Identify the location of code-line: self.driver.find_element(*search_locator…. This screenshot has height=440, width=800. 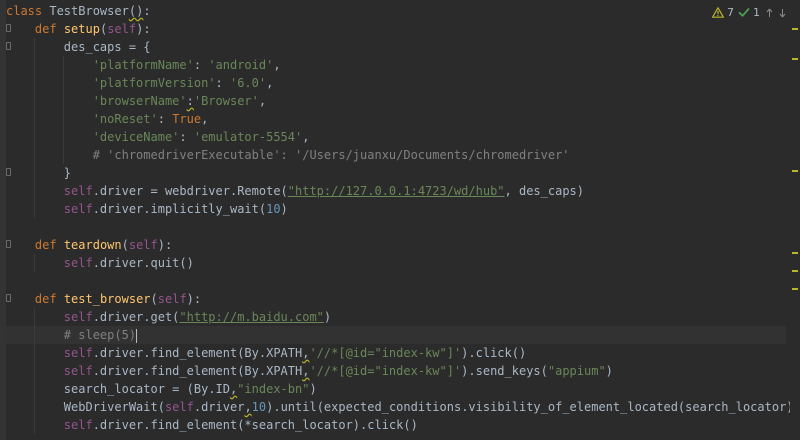
(396, 425).